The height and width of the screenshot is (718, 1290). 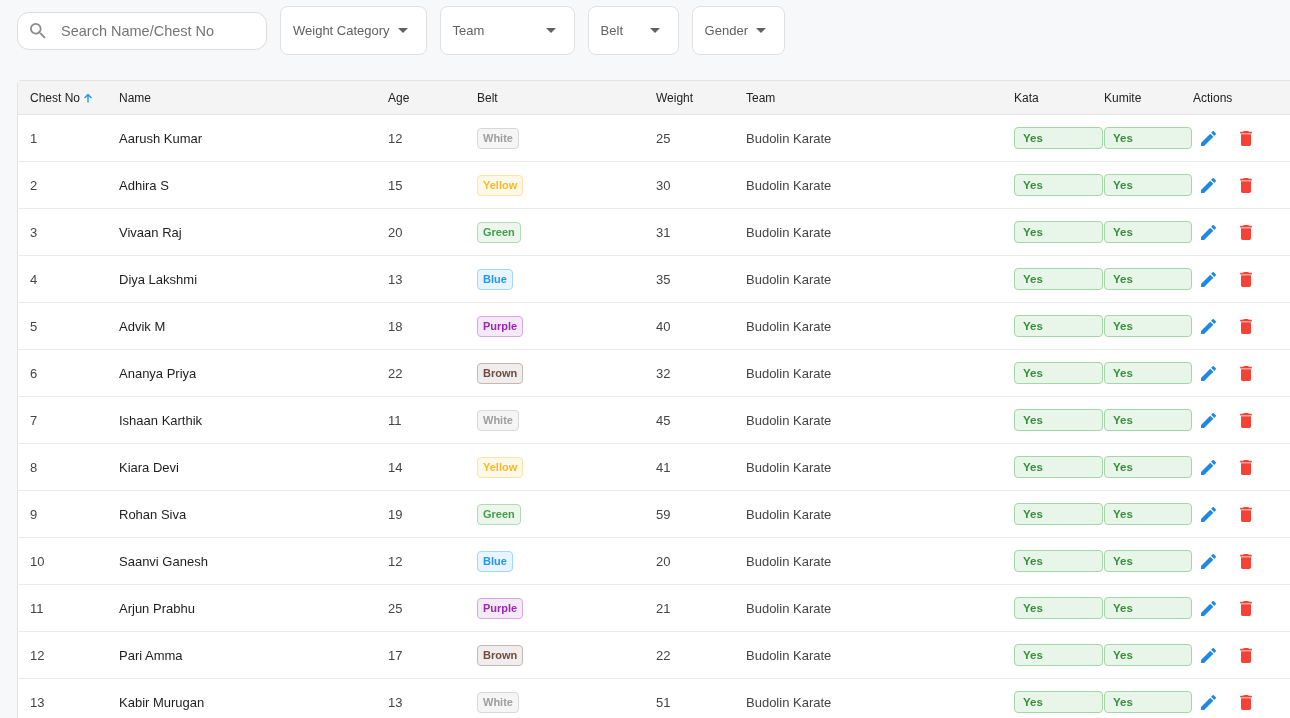 I want to click on table-cell: 9, so click(x=34, y=514).